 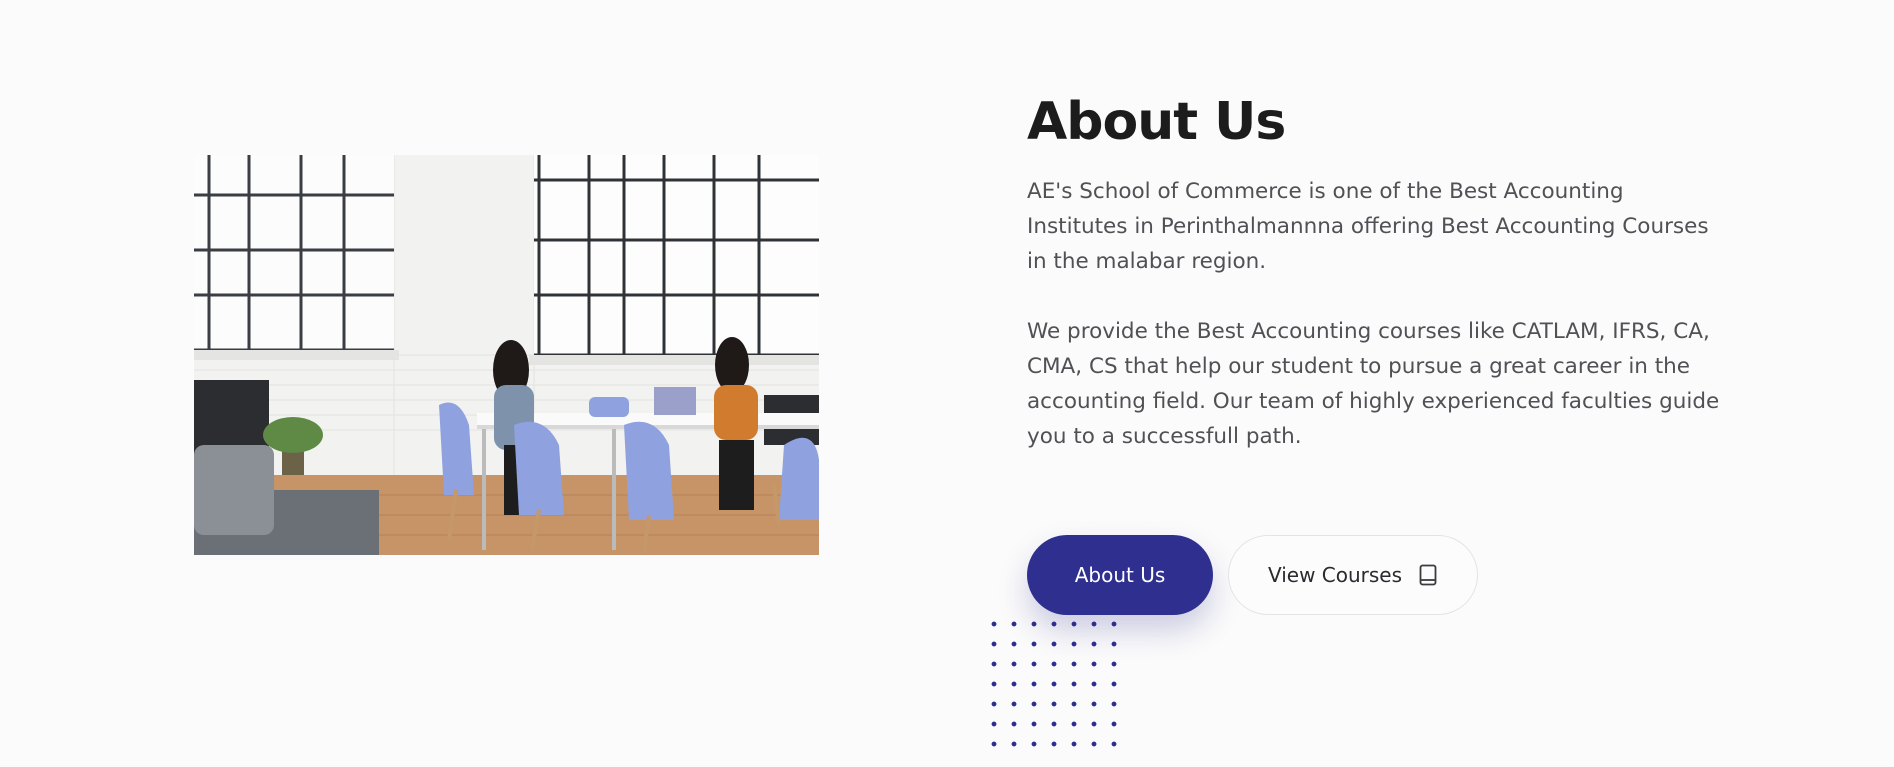 I want to click on about-us-button: About Us, so click(x=1120, y=575).